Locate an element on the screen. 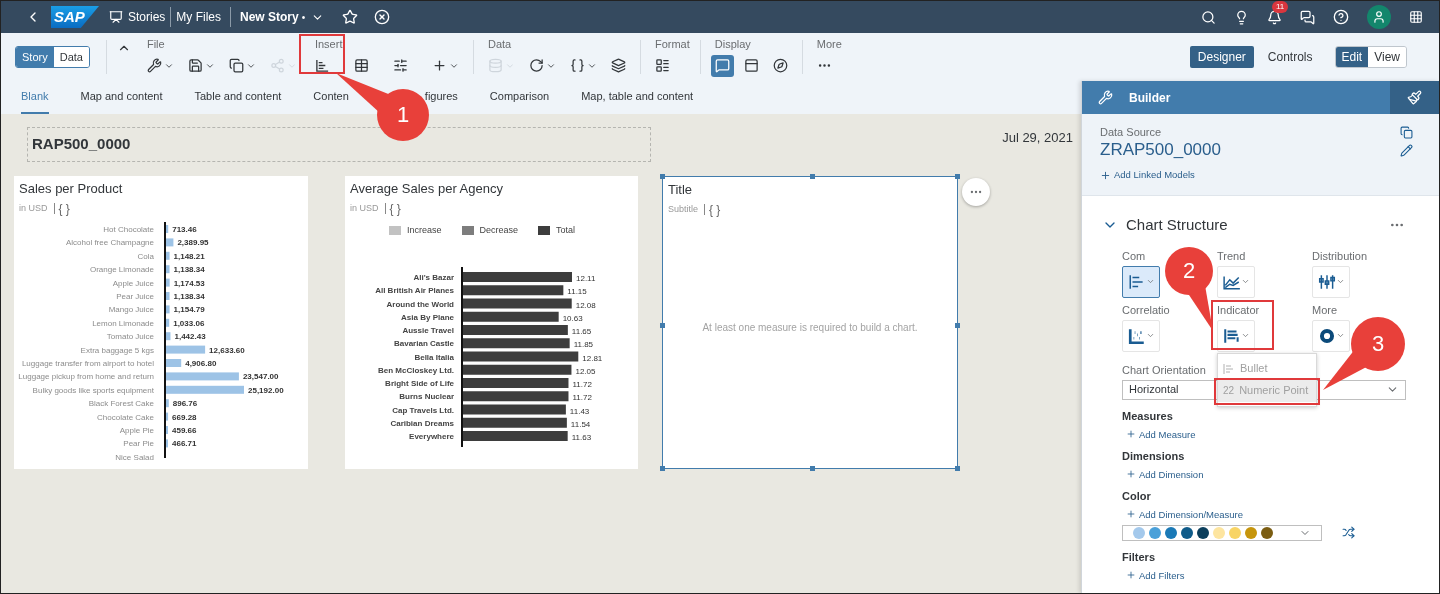  legend-label: Decrease is located at coordinates (499, 230).